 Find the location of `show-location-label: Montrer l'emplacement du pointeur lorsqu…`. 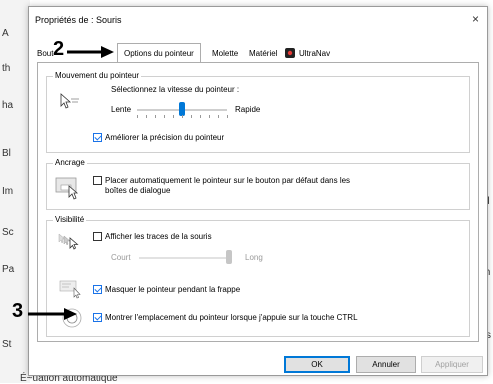

show-location-label: Montrer l'emplacement du pointeur lorsqu… is located at coordinates (231, 317).